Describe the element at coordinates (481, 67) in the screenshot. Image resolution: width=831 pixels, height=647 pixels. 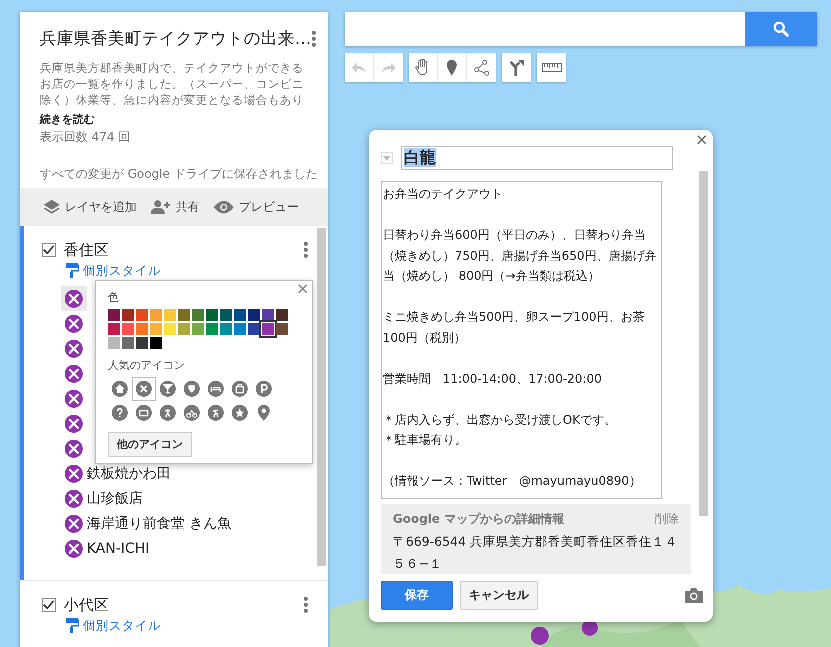
I see `draw-line-button` at that location.